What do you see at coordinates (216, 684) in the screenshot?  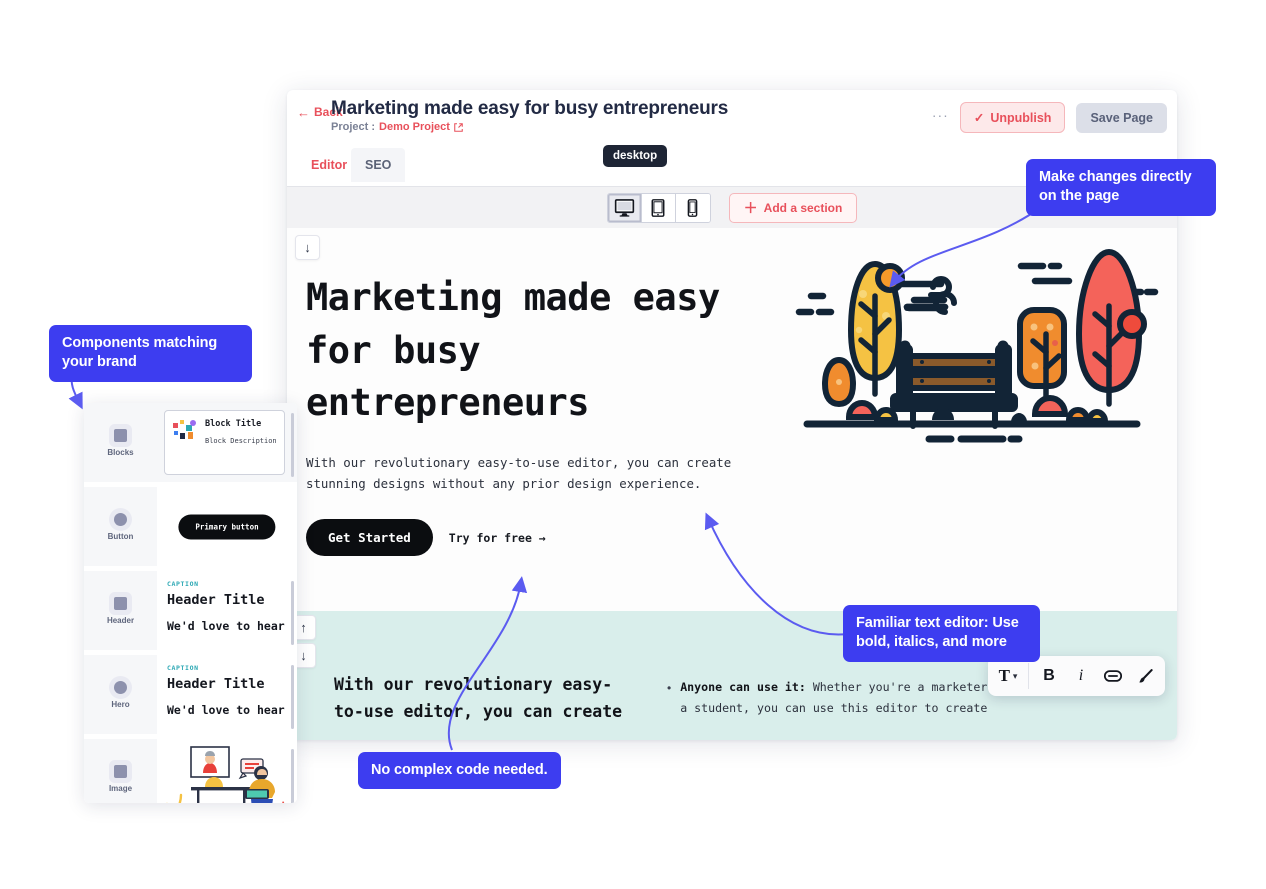 I see `hero-title-label: Header Title` at bounding box center [216, 684].